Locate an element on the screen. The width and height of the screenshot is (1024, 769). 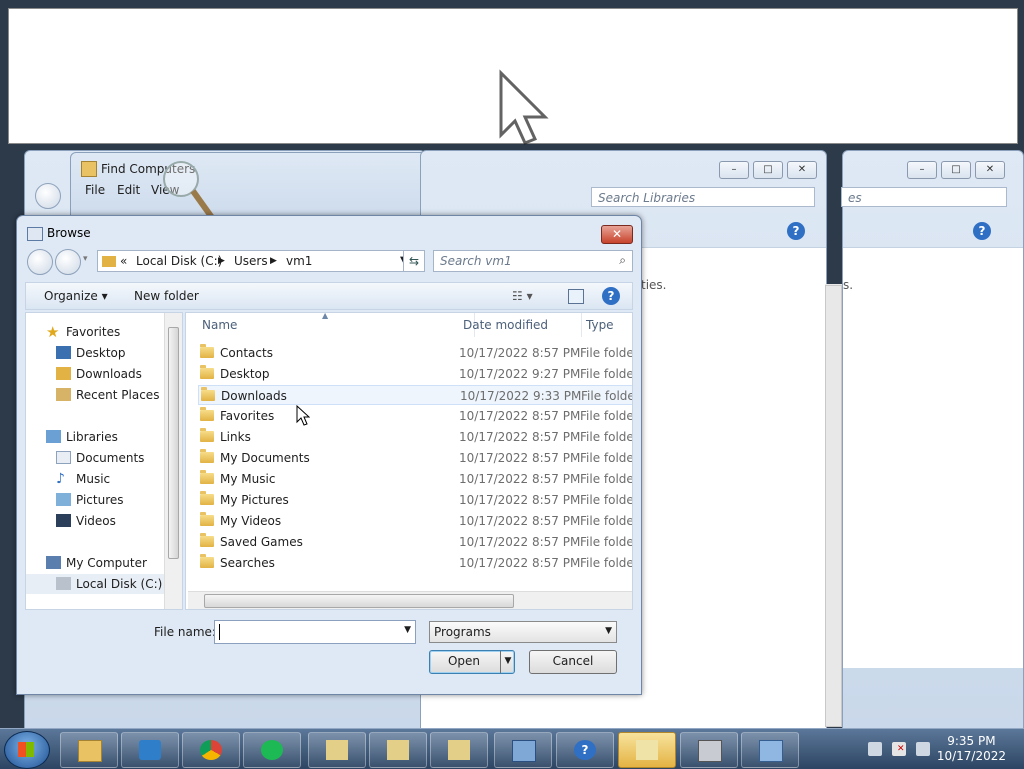
nav-recent-places: Recent Places is located at coordinates (95, 395).